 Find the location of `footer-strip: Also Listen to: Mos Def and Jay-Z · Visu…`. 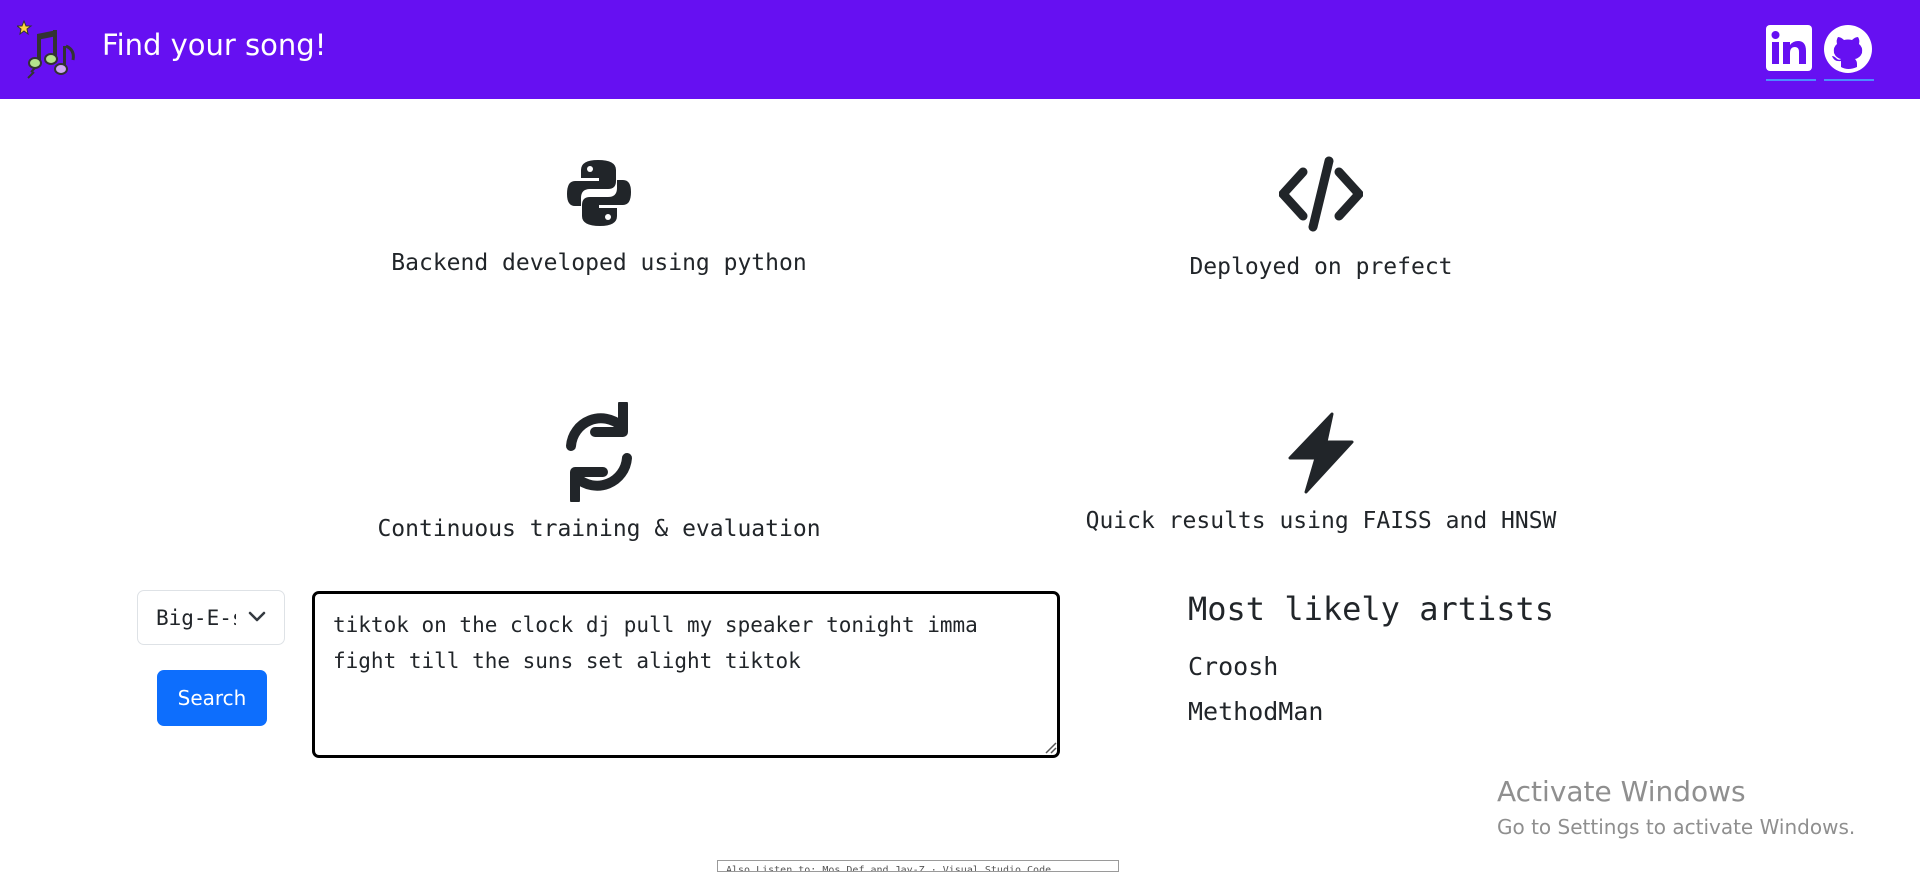

footer-strip: Also Listen to: Mos Def and Jay-Z · Visu… is located at coordinates (918, 866).